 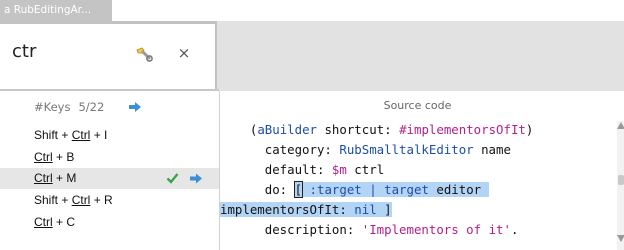 What do you see at coordinates (621, 180) in the screenshot?
I see `scroll-thumb` at bounding box center [621, 180].